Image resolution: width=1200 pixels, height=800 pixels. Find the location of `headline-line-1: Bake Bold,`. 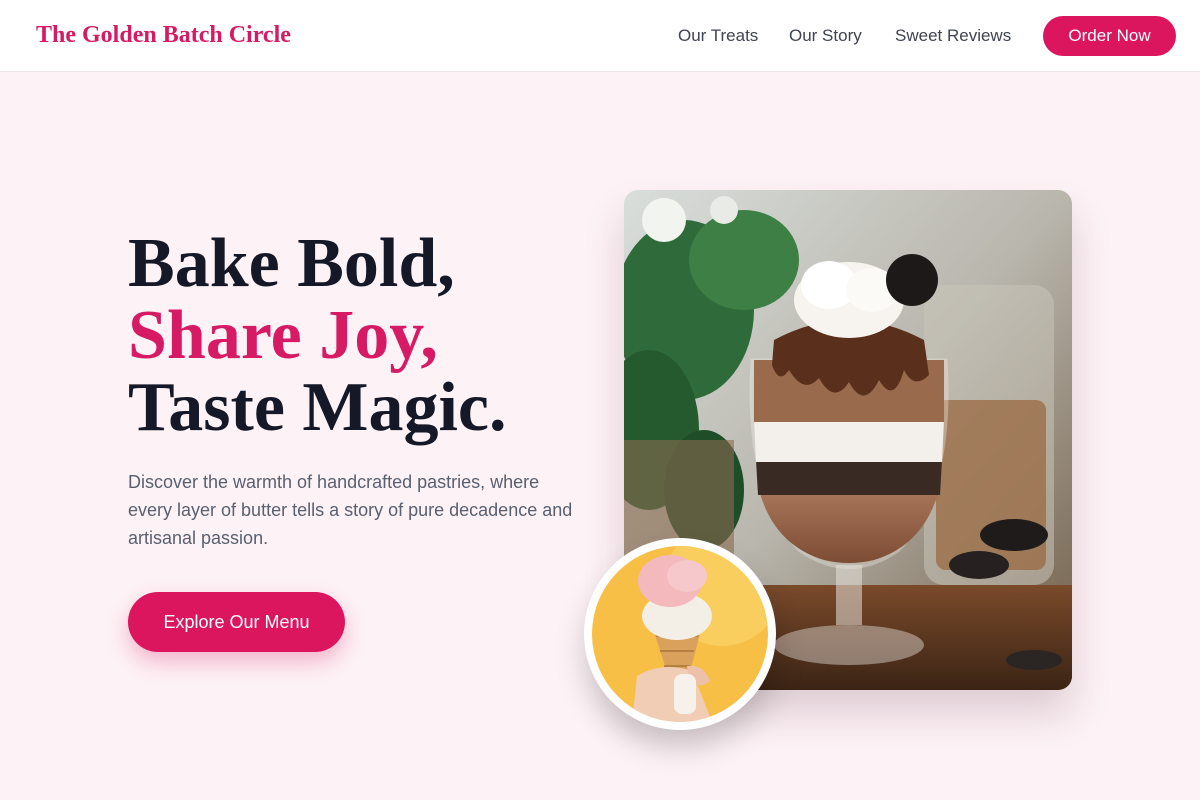

headline-line-1: Bake Bold, is located at coordinates (291, 263).